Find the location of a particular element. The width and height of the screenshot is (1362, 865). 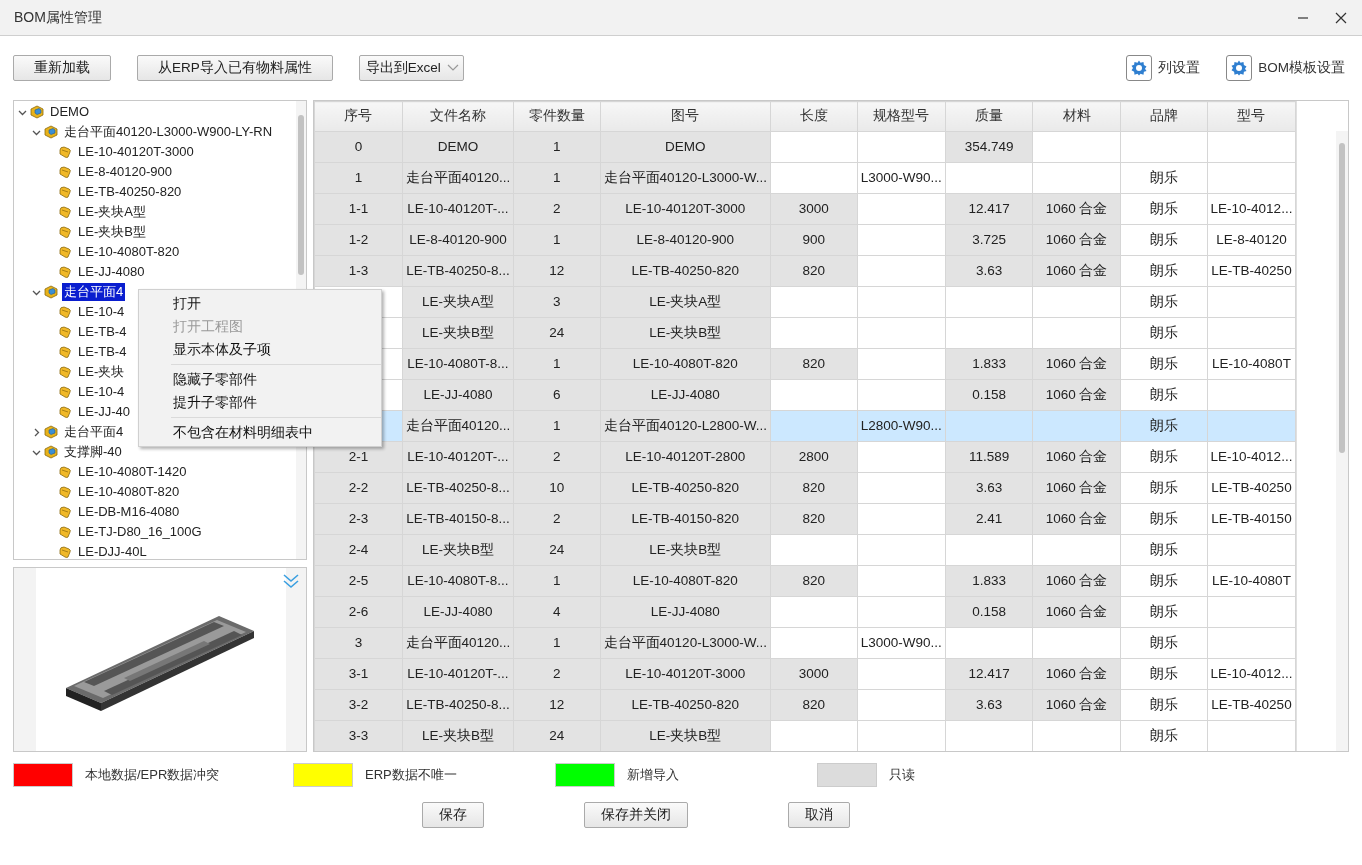

table-cell: 3-2 is located at coordinates (358, 705).